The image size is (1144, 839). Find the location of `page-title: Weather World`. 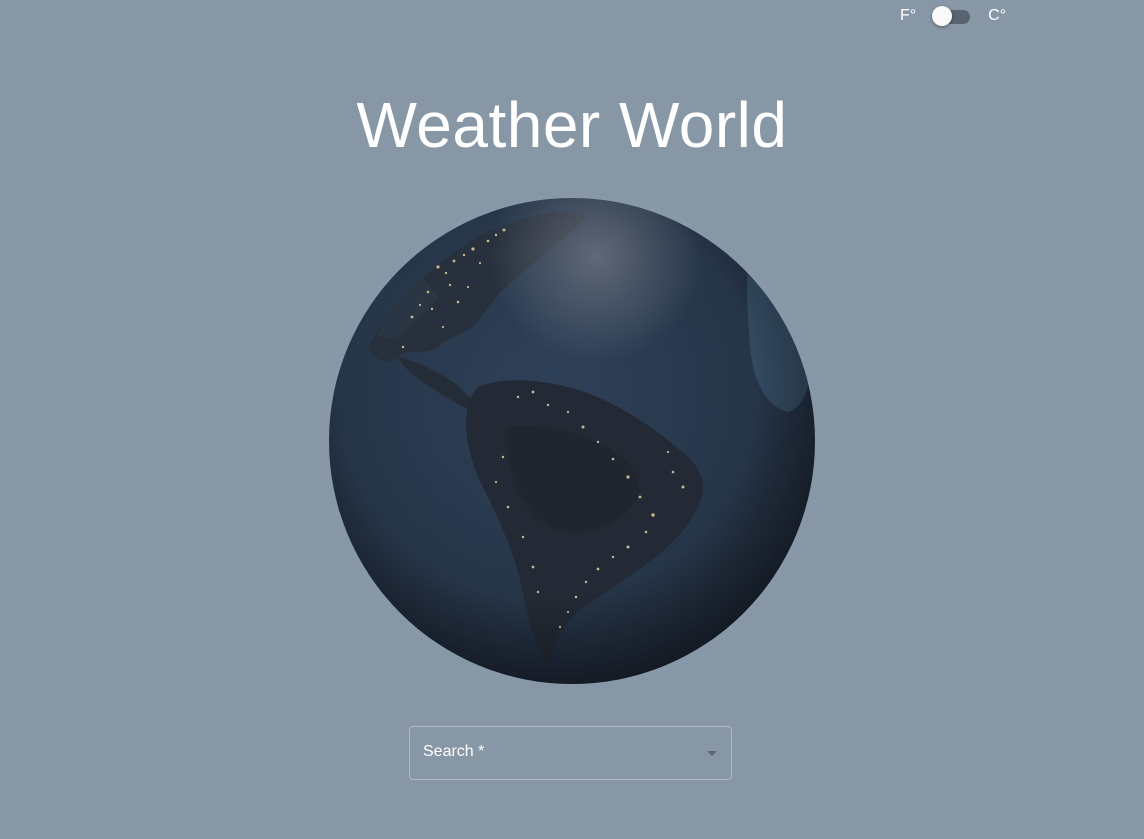

page-title: Weather World is located at coordinates (572, 125).